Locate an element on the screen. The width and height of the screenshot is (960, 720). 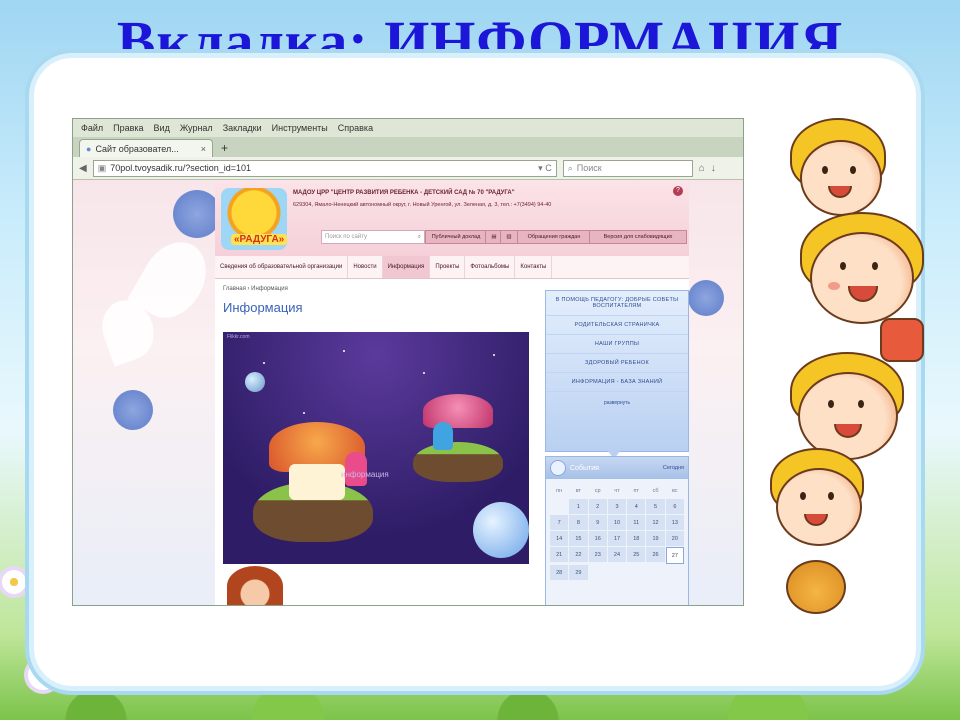
calendar-day: 7 is located at coordinates (559, 522).